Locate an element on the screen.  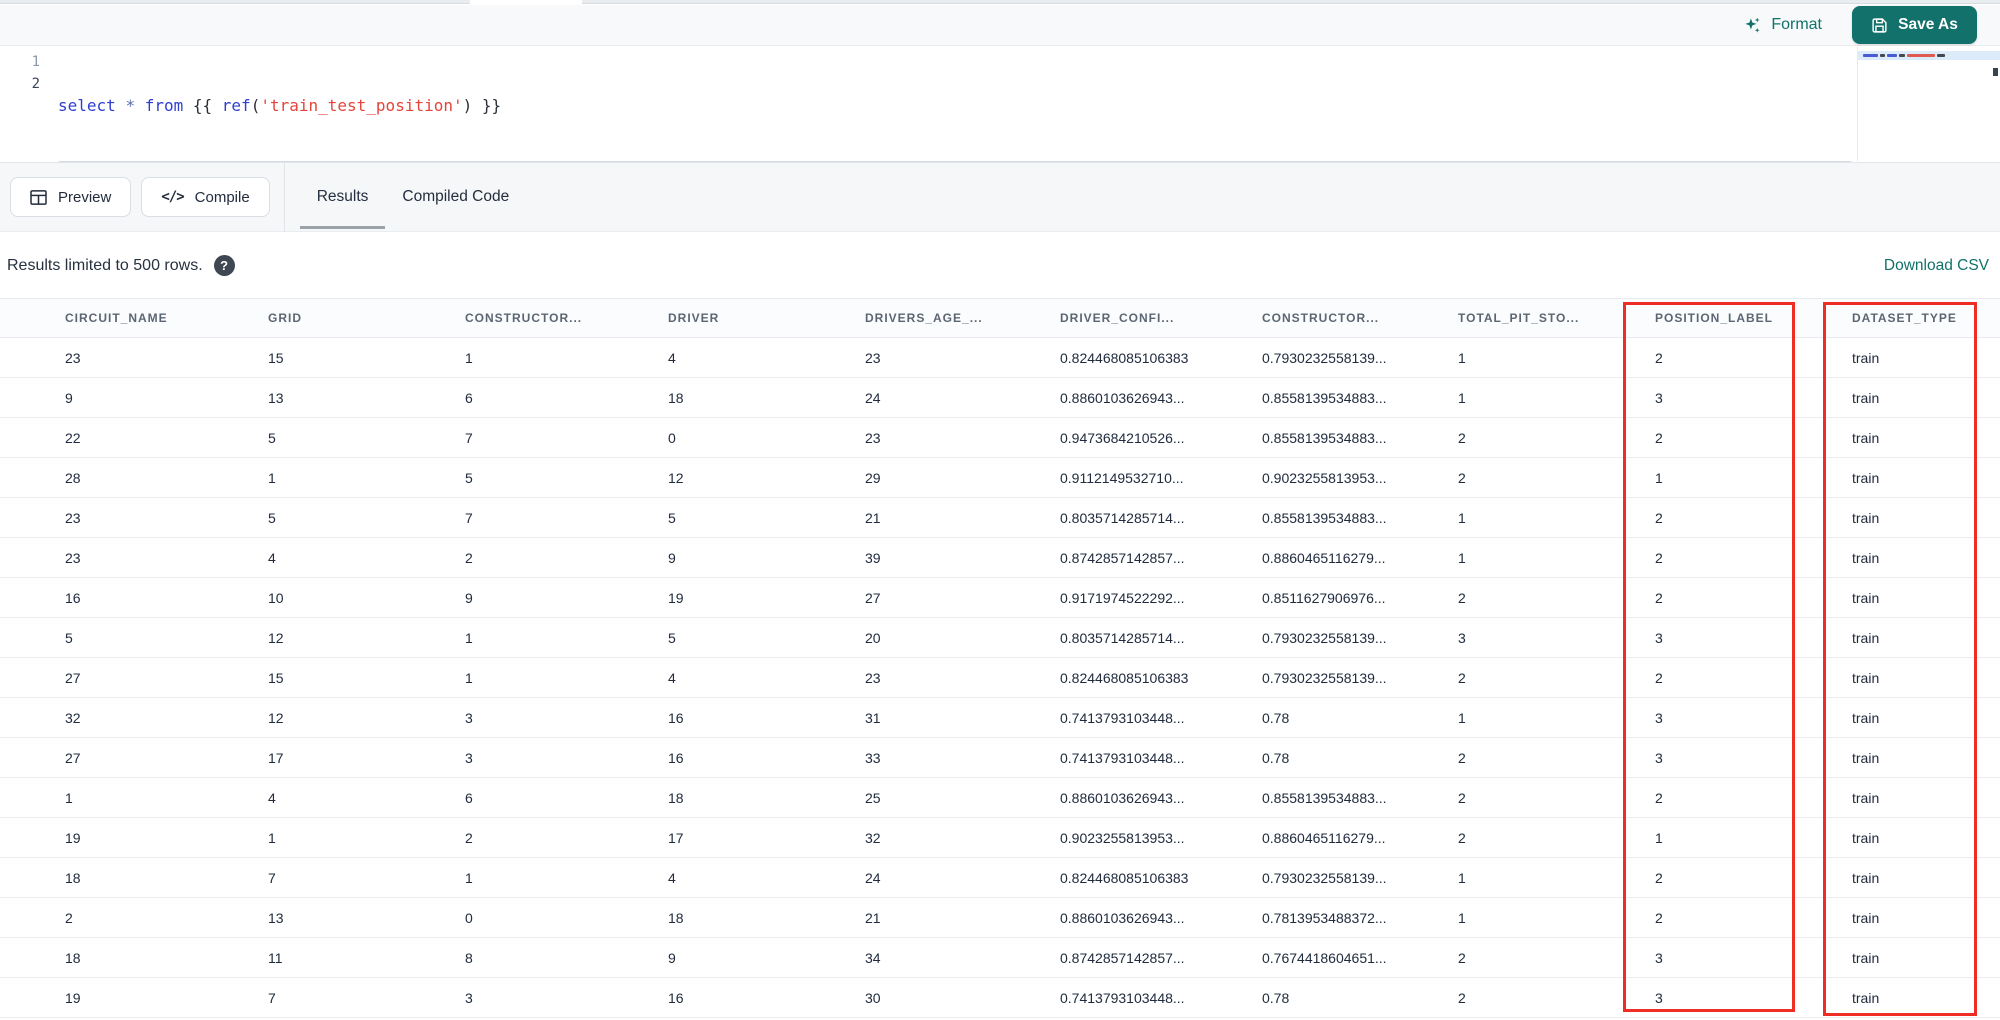
table-cell: 31 is located at coordinates (873, 717).